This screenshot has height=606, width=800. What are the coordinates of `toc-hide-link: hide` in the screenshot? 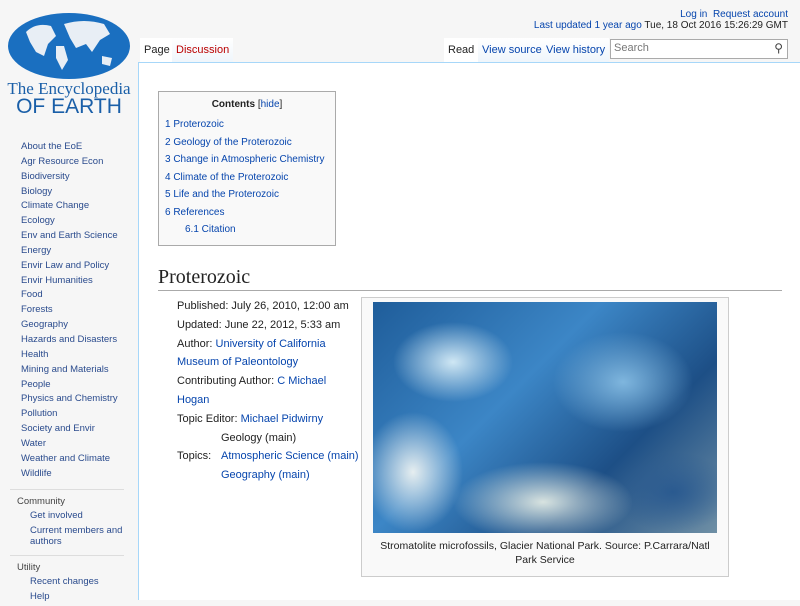 It's located at (270, 104).